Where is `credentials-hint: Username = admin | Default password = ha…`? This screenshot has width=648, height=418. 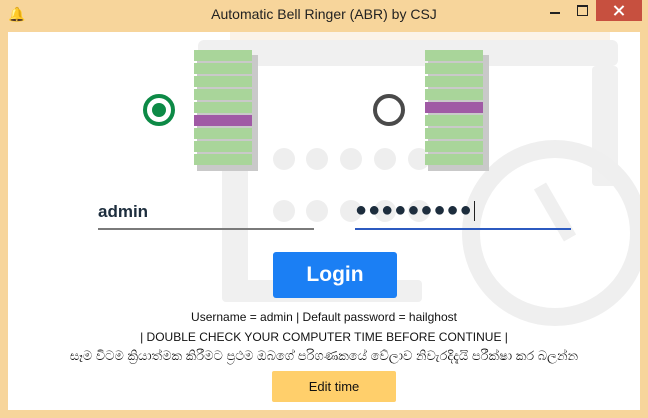
credentials-hint: Username = admin | Default password = ha… is located at coordinates (324, 317).